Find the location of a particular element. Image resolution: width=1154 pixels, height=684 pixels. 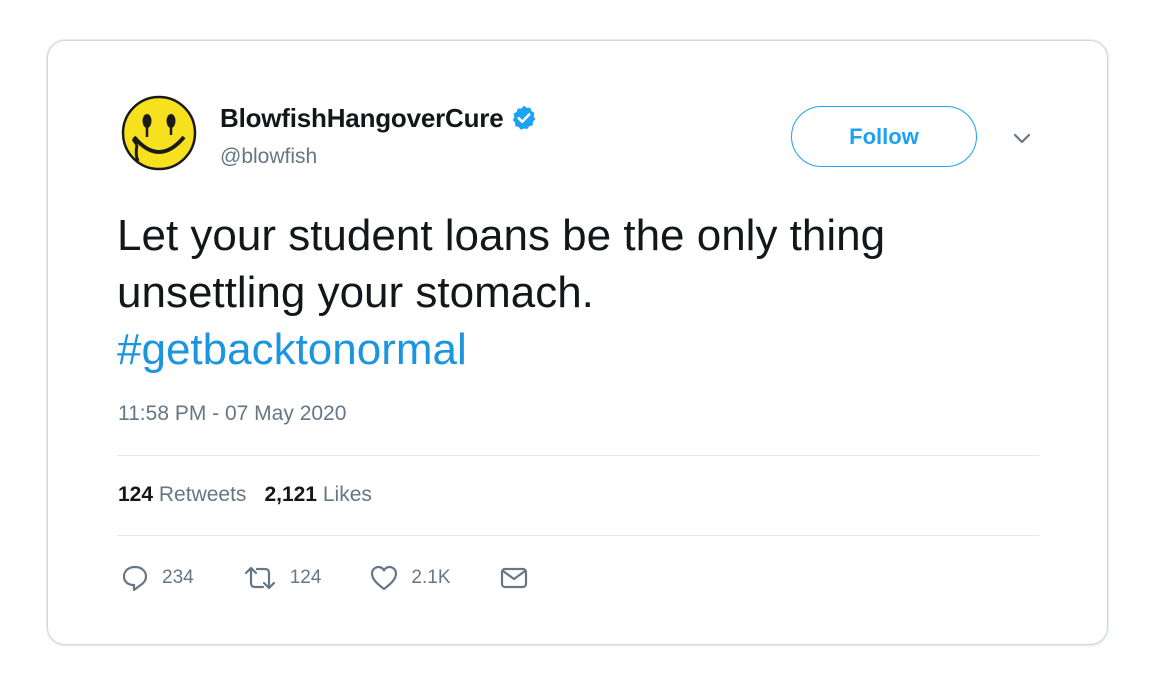

tweet-timestamp: 11:58 PM - 07 May 2020 is located at coordinates (232, 414).